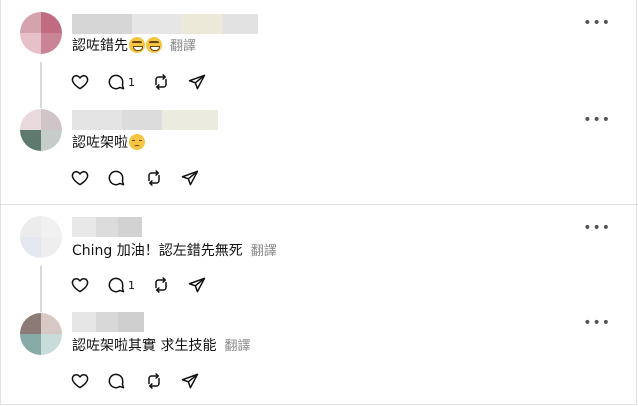 The image size is (638, 406). Describe the element at coordinates (137, 142) in the screenshot. I see `pensive-emoji` at that location.